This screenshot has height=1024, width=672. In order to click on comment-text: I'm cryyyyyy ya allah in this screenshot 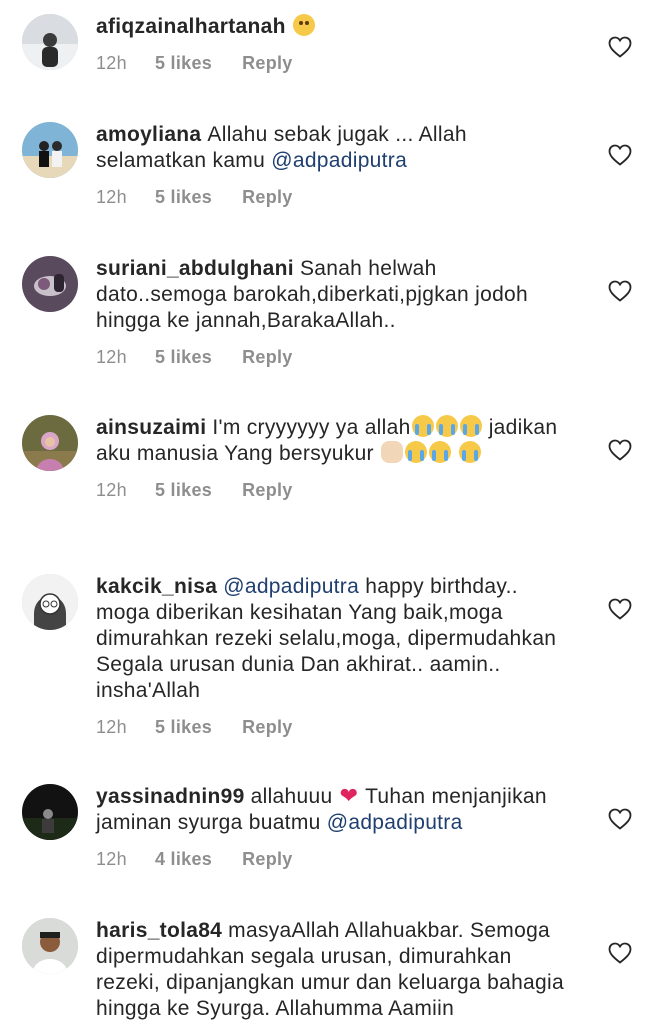, I will do `click(311, 427)`.